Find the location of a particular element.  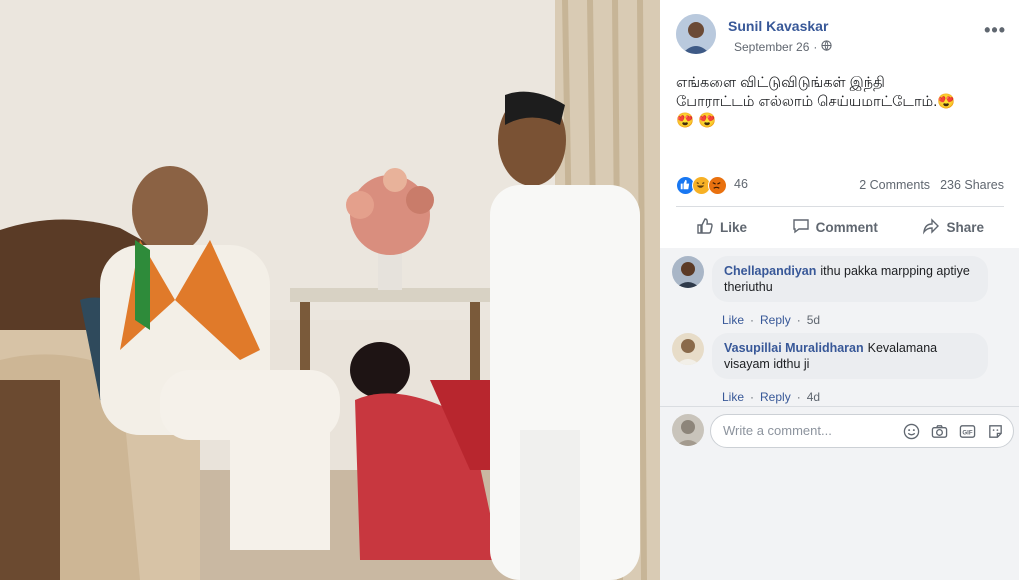

post-date: September 26 is located at coordinates (771, 47).